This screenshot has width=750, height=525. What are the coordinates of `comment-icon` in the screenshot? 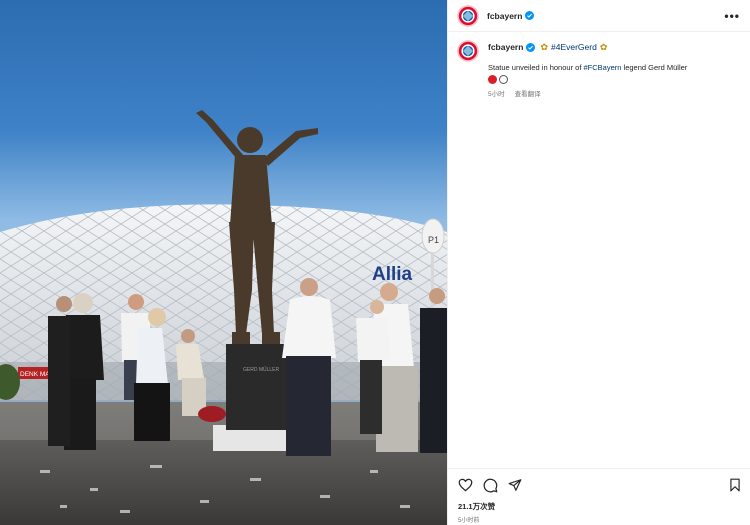 It's located at (490, 485).